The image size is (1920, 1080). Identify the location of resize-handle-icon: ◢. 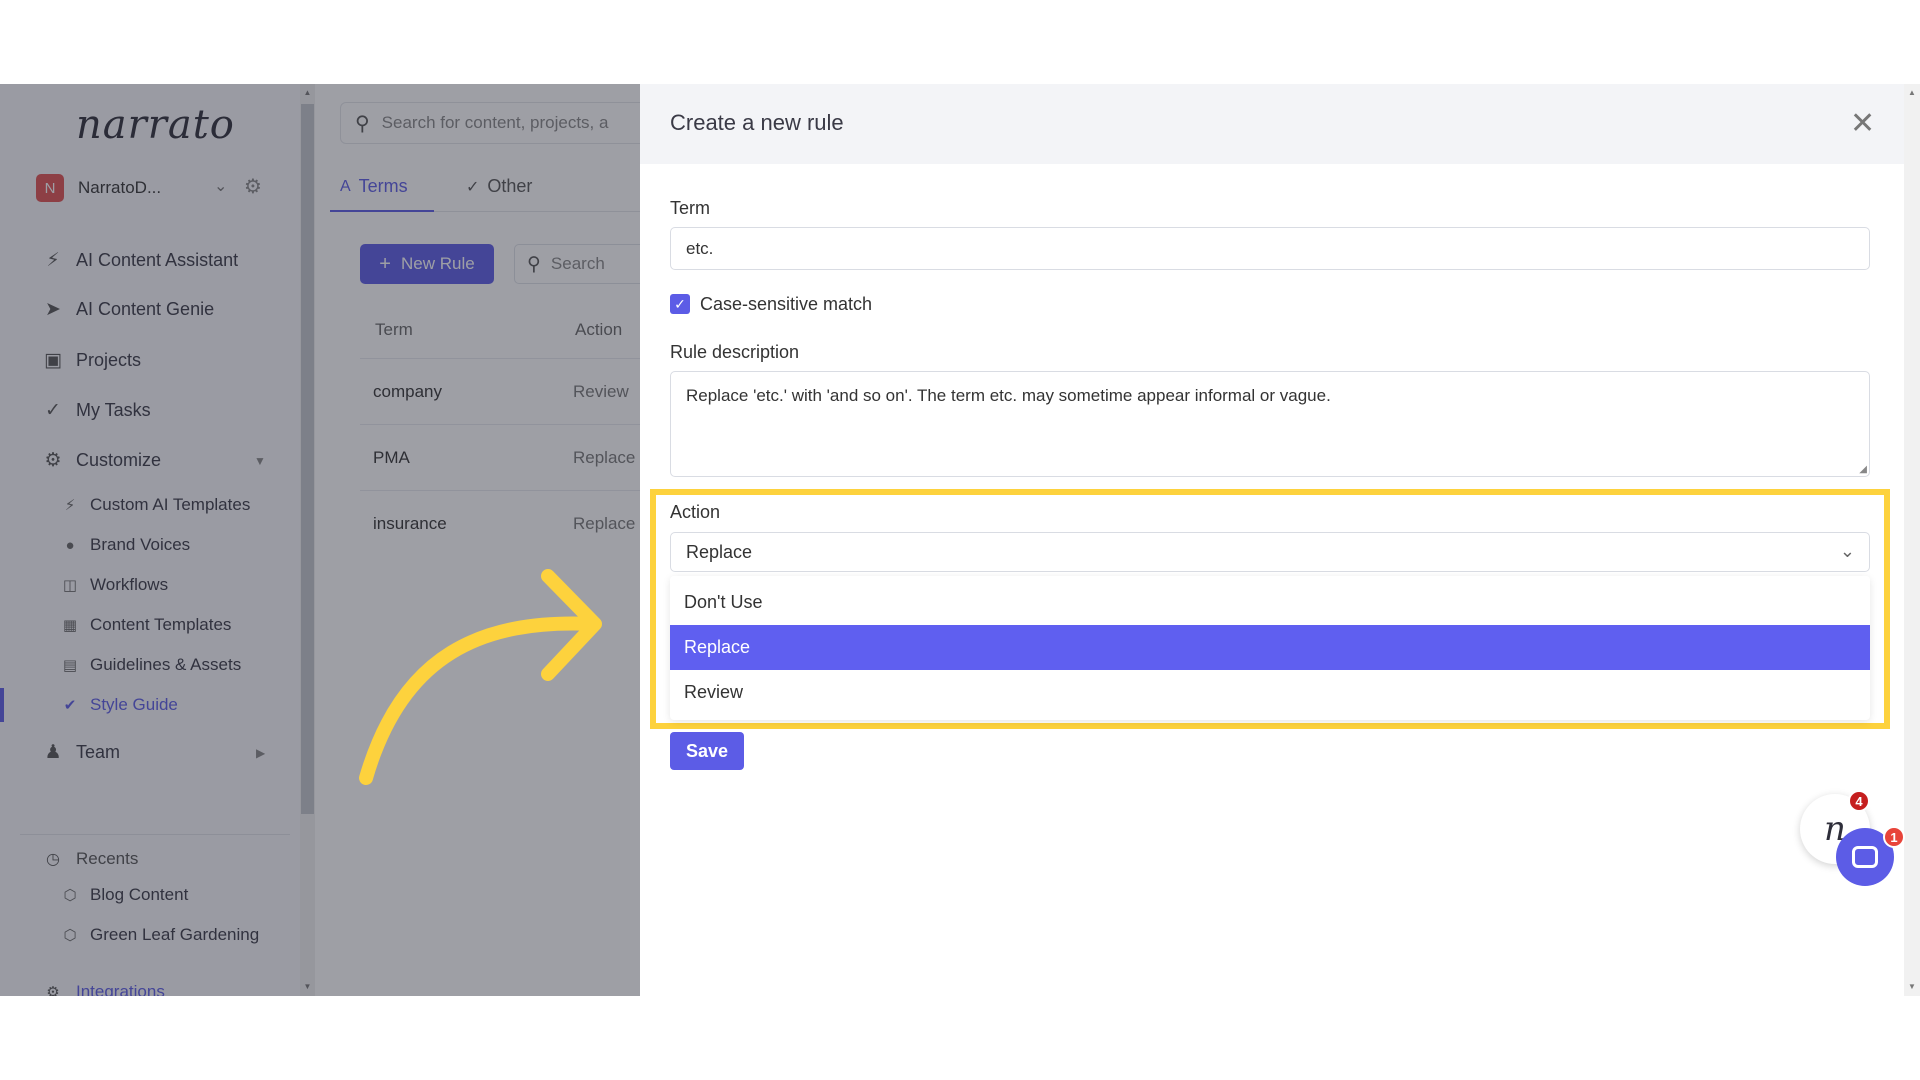
(1863, 469).